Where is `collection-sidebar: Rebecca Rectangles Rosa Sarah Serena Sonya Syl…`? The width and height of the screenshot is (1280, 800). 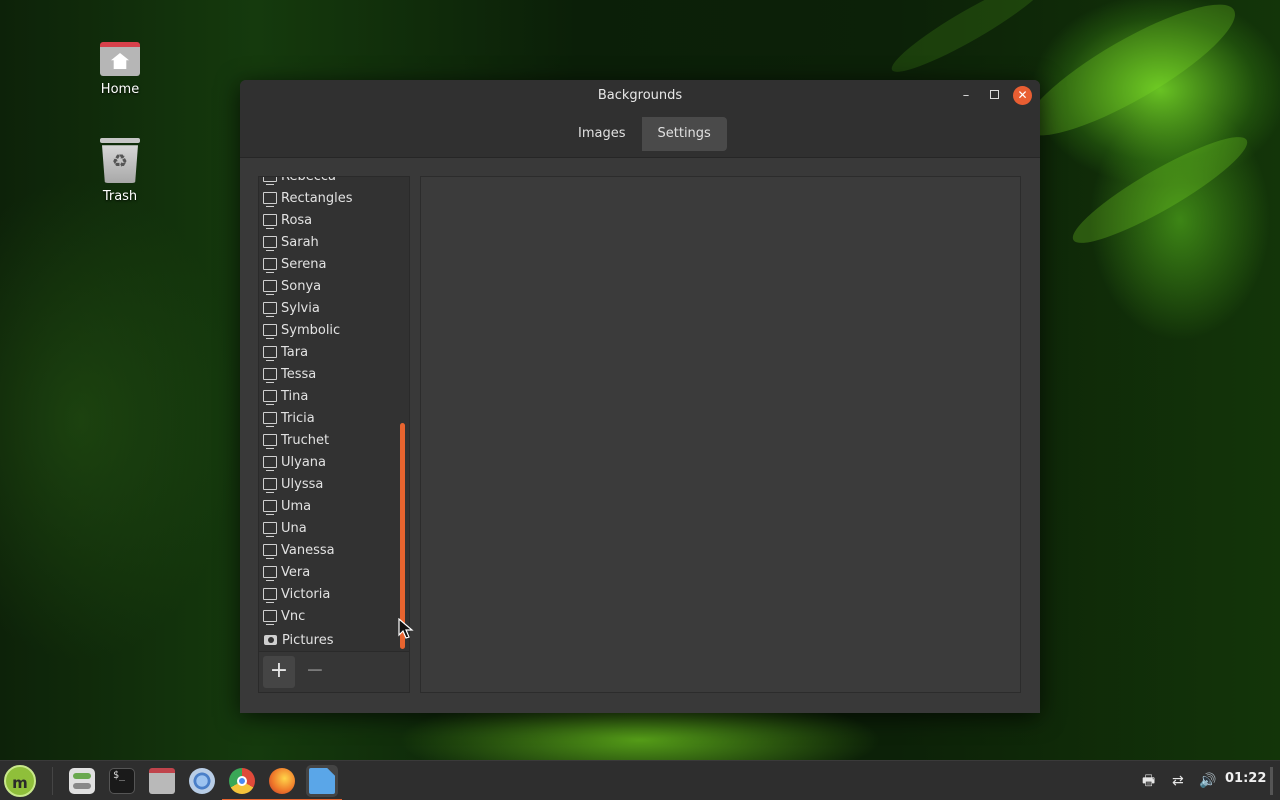
collection-sidebar: Rebecca Rectangles Rosa Sarah Serena Sonya Syl… is located at coordinates (334, 434).